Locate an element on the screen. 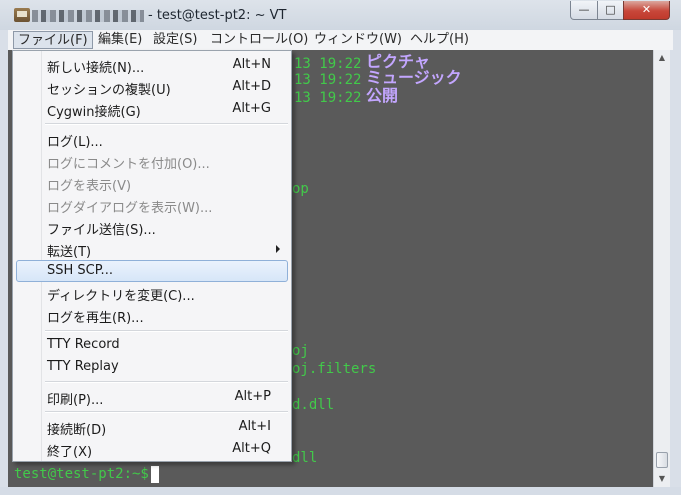 The height and width of the screenshot is (495, 681). menu-item-shortcut: Alt+P is located at coordinates (252, 396).